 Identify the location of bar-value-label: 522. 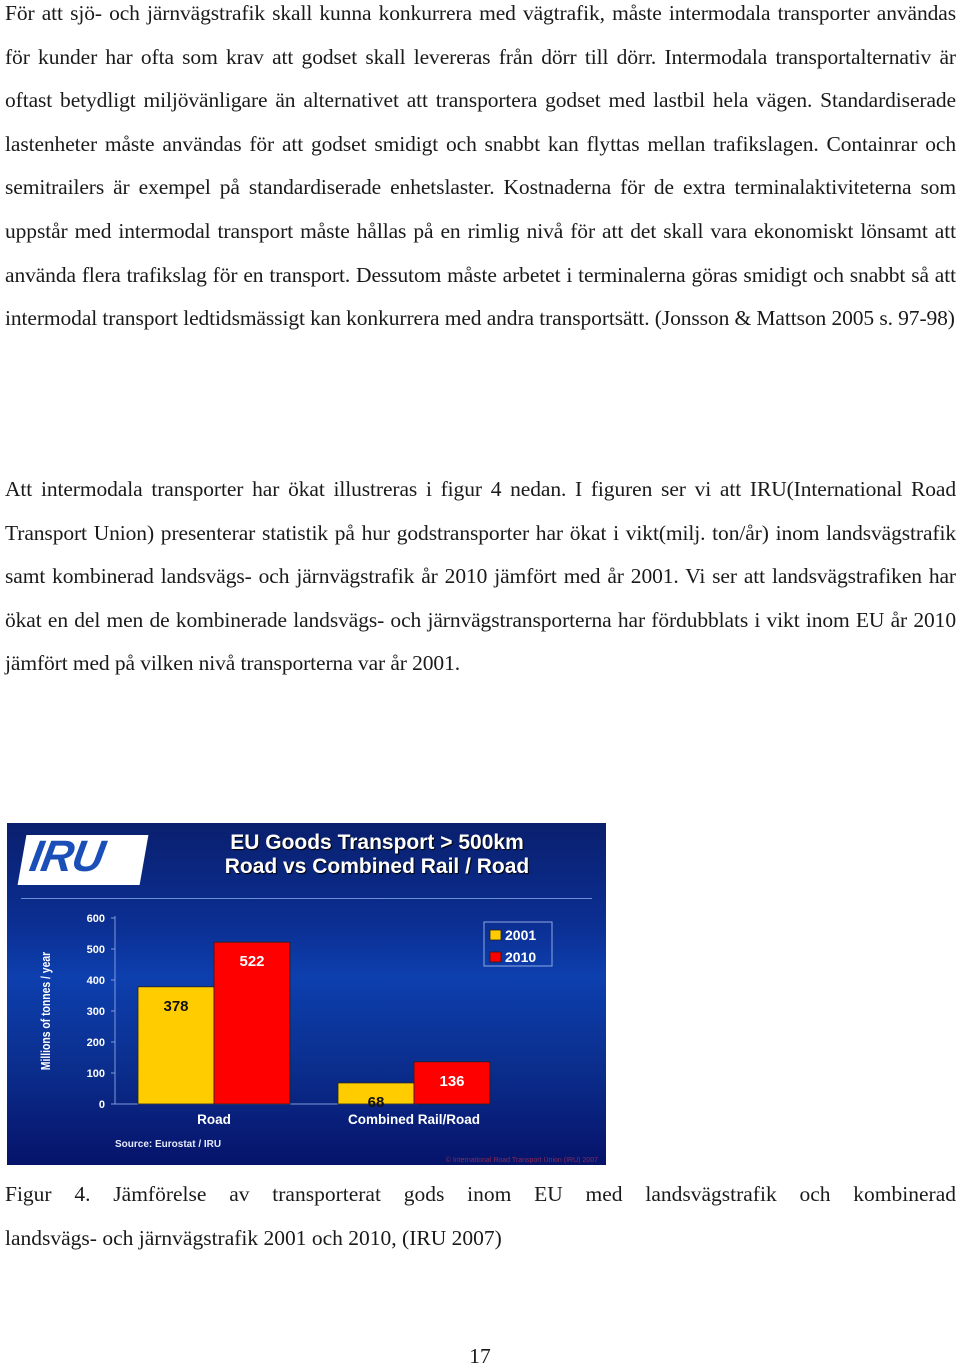
(251, 961).